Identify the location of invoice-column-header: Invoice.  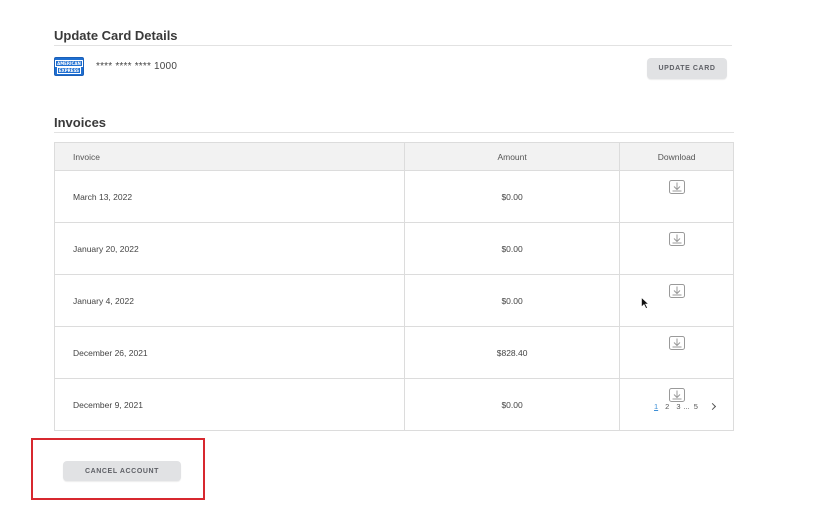
(229, 156).